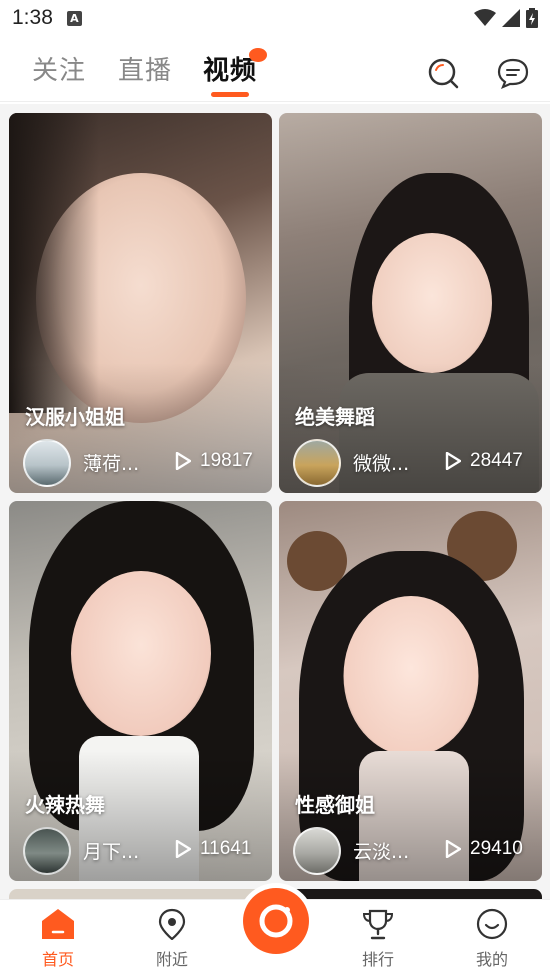 Image resolution: width=550 pixels, height=975 pixels. What do you see at coordinates (485, 17) in the screenshot?
I see `wifi-icon` at bounding box center [485, 17].